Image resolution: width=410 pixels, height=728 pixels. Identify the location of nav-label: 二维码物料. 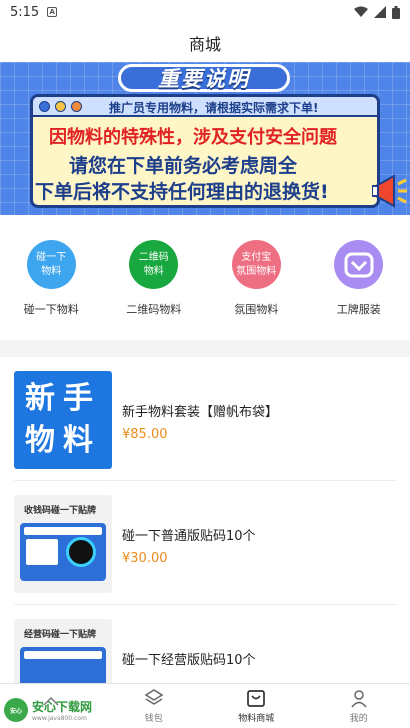
(154, 309).